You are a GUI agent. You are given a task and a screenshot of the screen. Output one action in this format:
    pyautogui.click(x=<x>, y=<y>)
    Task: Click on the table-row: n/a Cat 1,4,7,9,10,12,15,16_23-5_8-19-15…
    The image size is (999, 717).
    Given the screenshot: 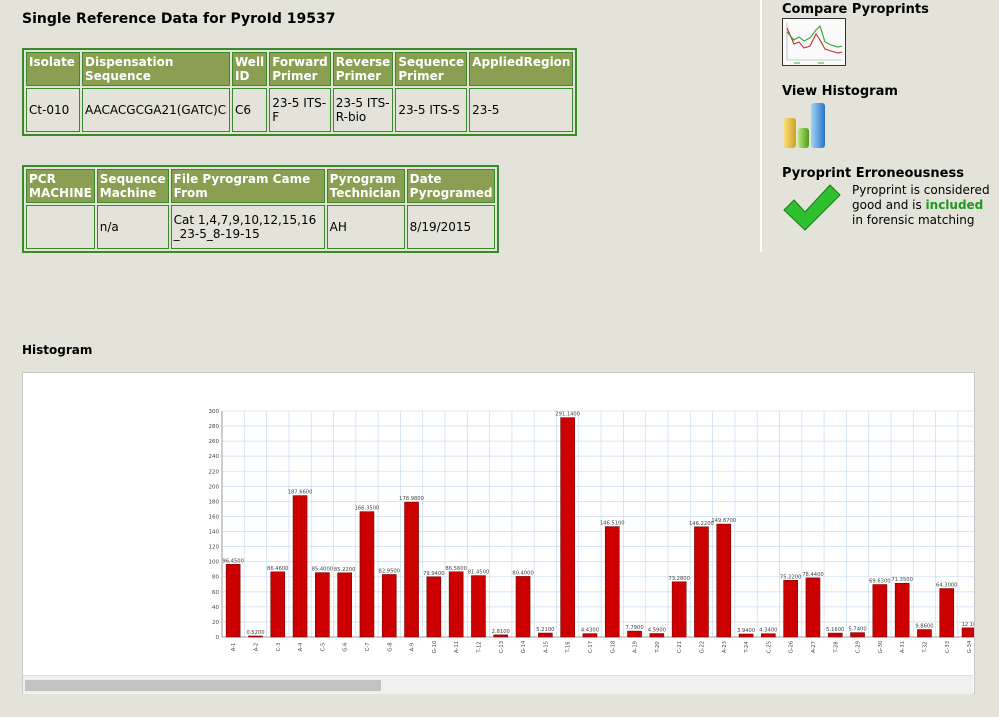 What is the action you would take?
    pyautogui.click(x=261, y=227)
    